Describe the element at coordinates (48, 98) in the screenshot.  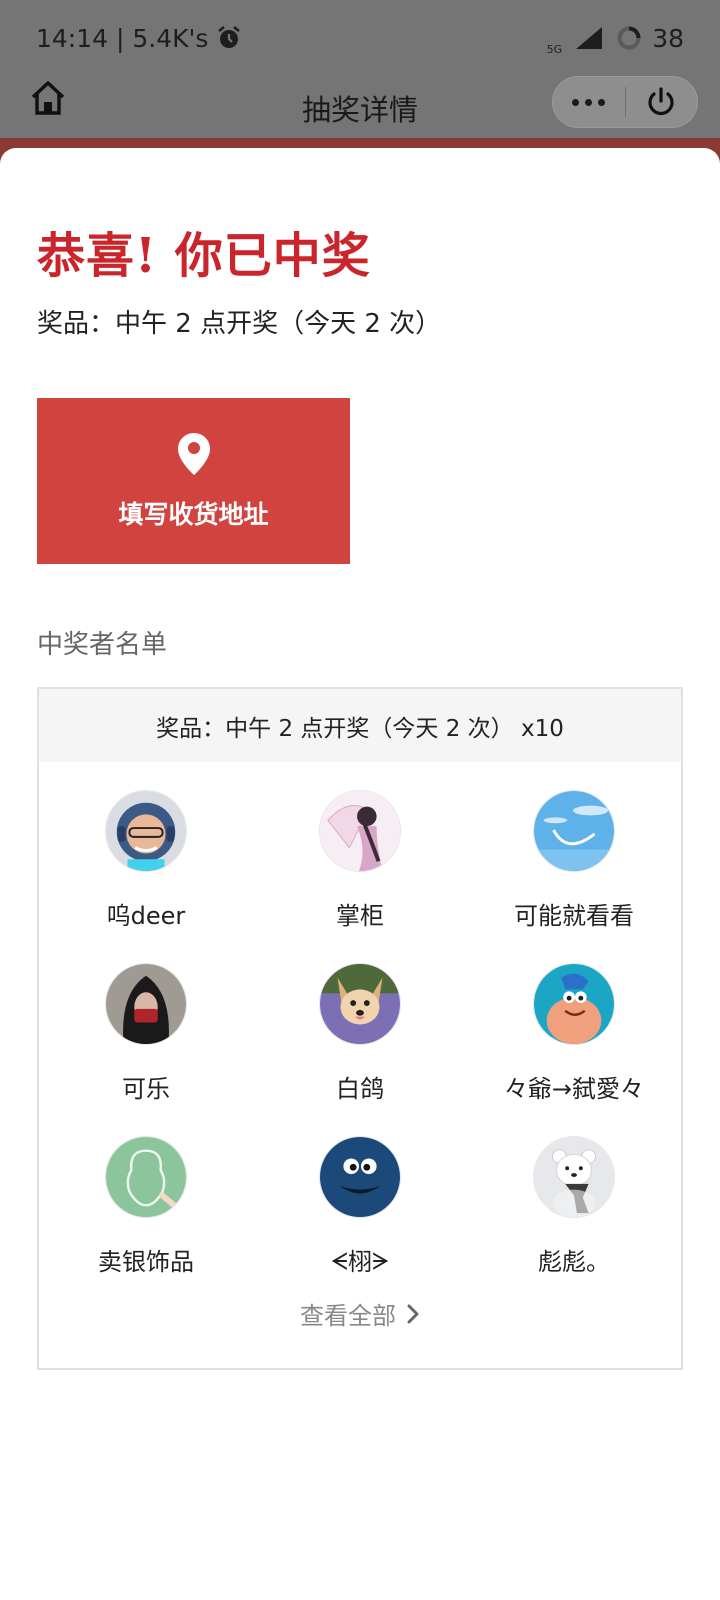
I see `home-icon` at that location.